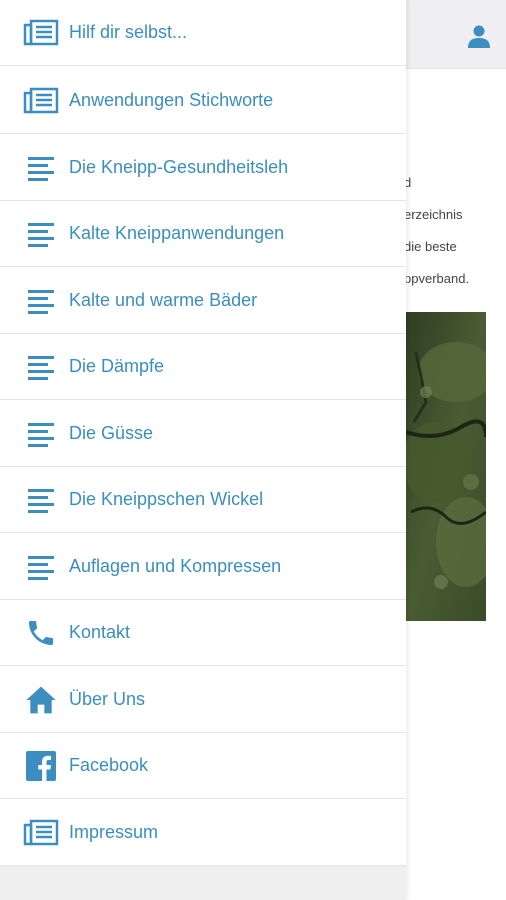 The height and width of the screenshot is (900, 506). What do you see at coordinates (433, 214) in the screenshot?
I see `content-text-line: erzeichnis` at bounding box center [433, 214].